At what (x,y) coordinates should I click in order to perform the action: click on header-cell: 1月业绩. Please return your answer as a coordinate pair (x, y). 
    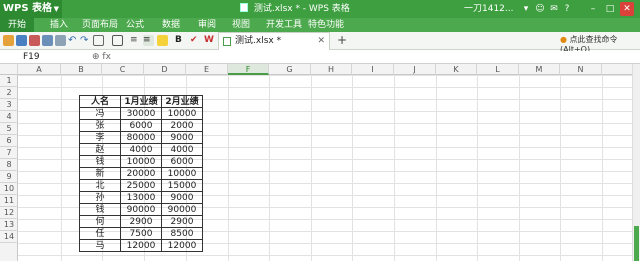
    Looking at the image, I should click on (141, 101).